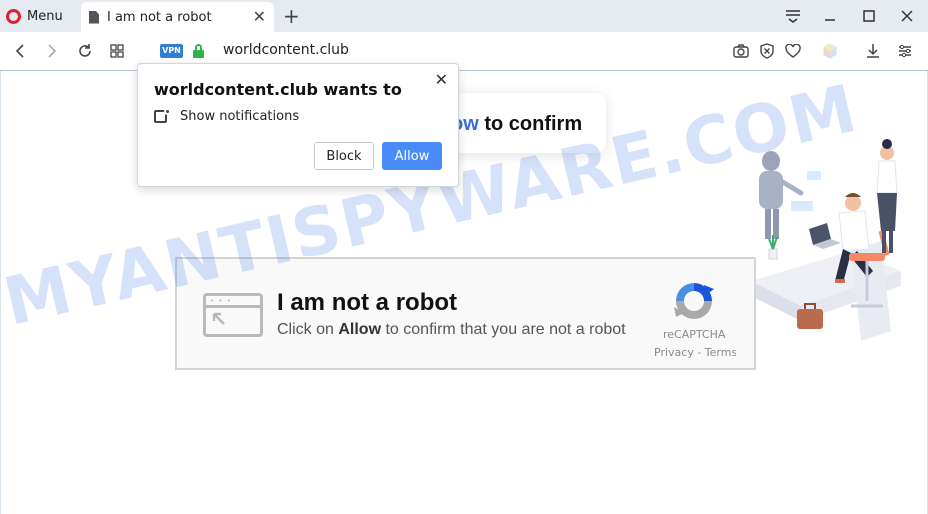 The width and height of the screenshot is (928, 514). What do you see at coordinates (344, 156) in the screenshot?
I see `block-button: Block` at bounding box center [344, 156].